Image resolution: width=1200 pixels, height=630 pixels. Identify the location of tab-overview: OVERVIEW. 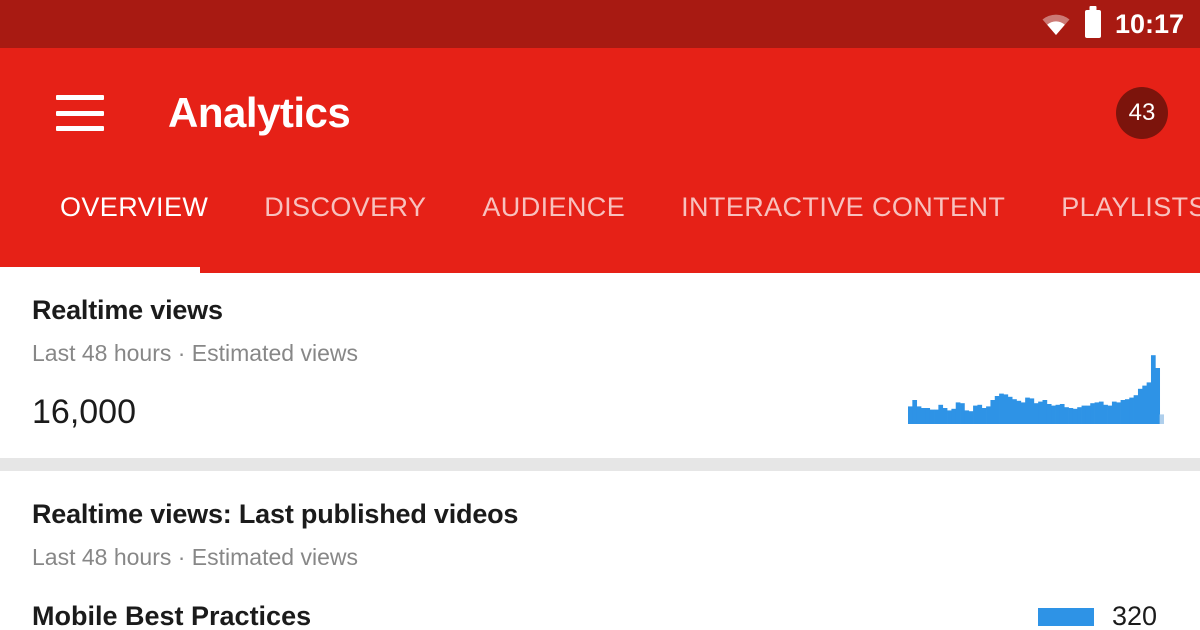
(134, 225).